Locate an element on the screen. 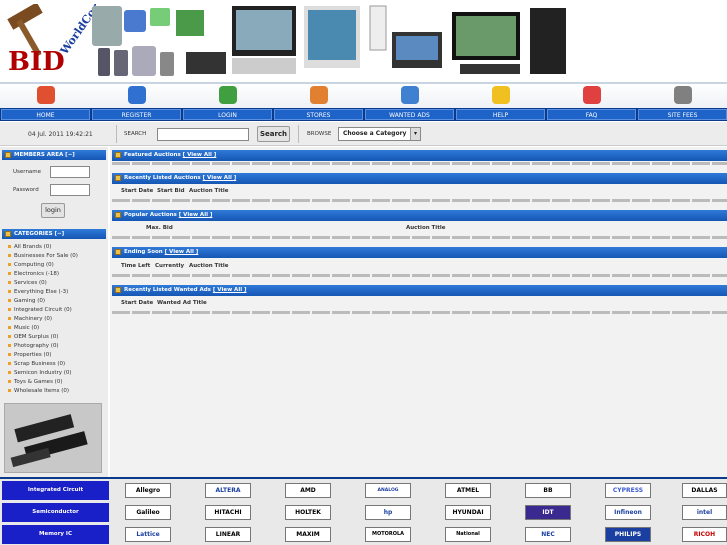 This screenshot has width=727, height=545. svg-text: BID is located at coordinates (36, 61).